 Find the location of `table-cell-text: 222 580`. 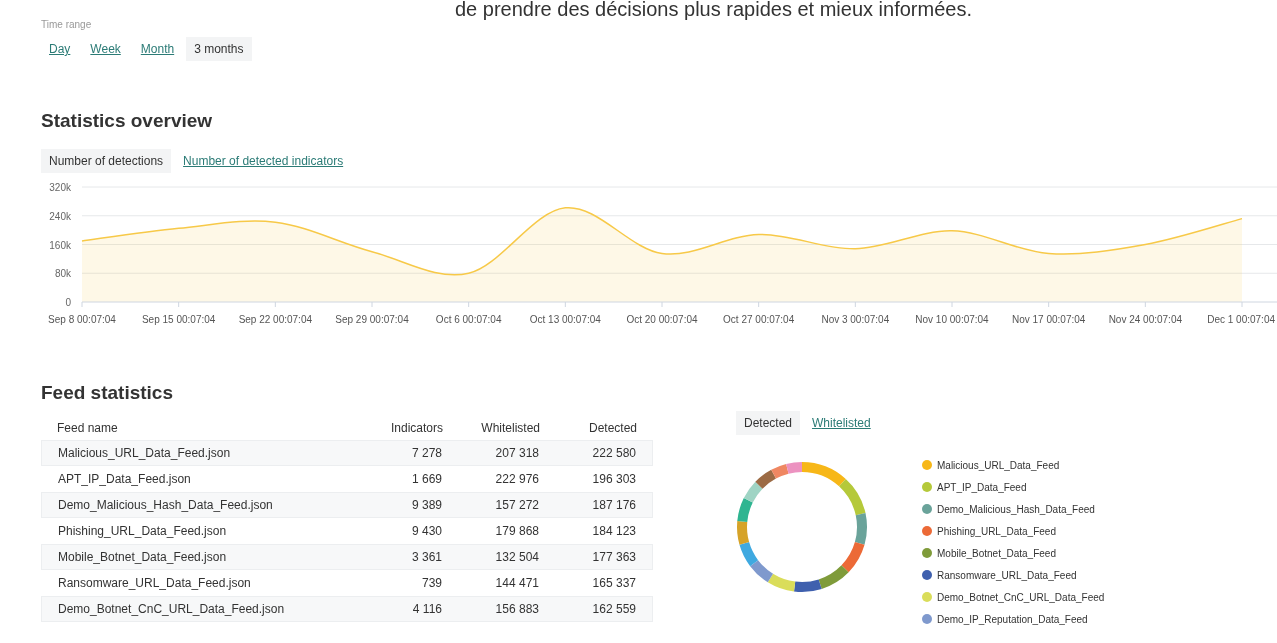

table-cell-text: 222 580 is located at coordinates (613, 453).